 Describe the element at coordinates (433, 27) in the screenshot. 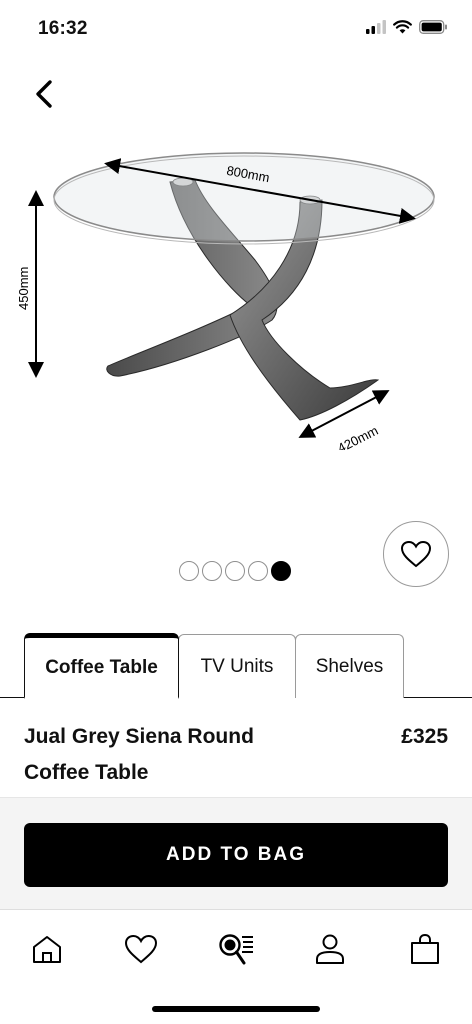

I see `battery-icon` at that location.